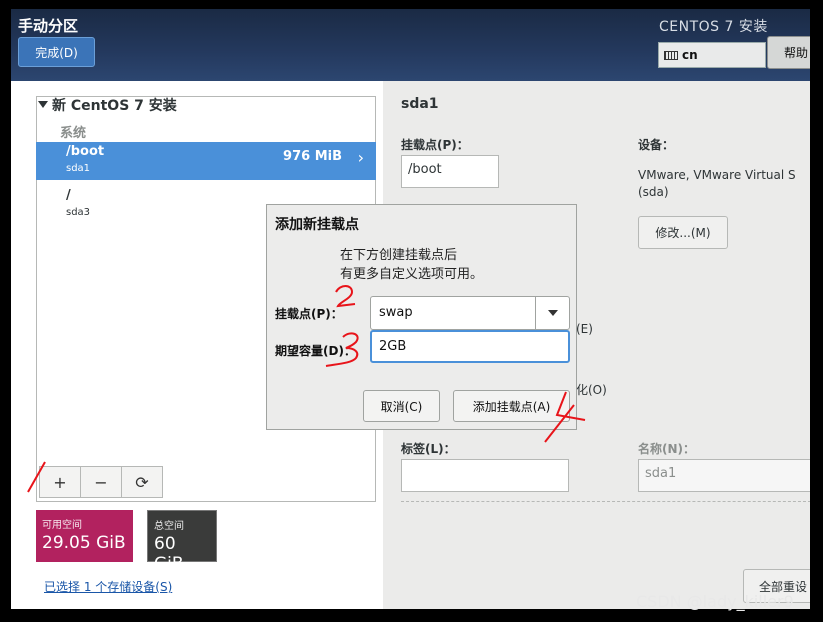 The image size is (823, 622). What do you see at coordinates (60, 482) in the screenshot?
I see `add-mount-point-button: +` at bounding box center [60, 482].